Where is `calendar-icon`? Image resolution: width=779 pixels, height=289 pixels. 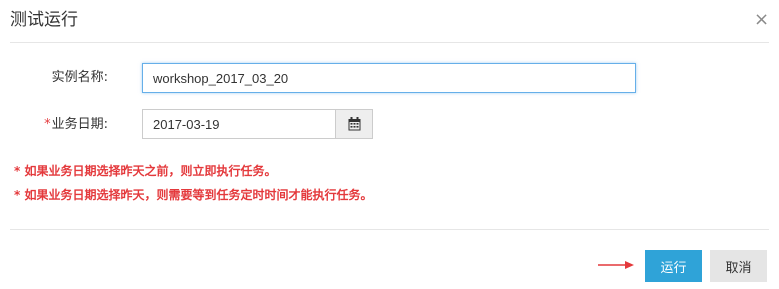 calendar-icon is located at coordinates (354, 124).